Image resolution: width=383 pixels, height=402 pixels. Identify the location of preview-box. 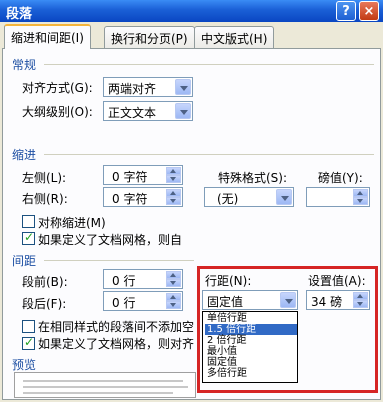
(105, 385).